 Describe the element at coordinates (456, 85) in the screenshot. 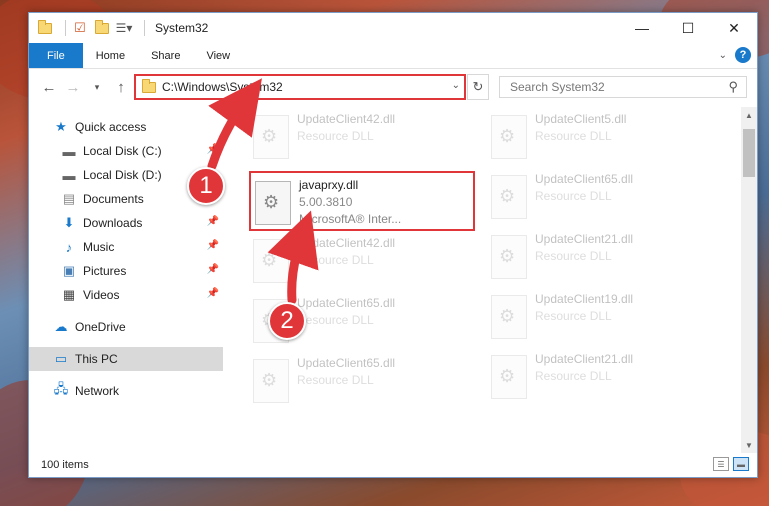

I see `chevron-down-icon: ⌄` at that location.